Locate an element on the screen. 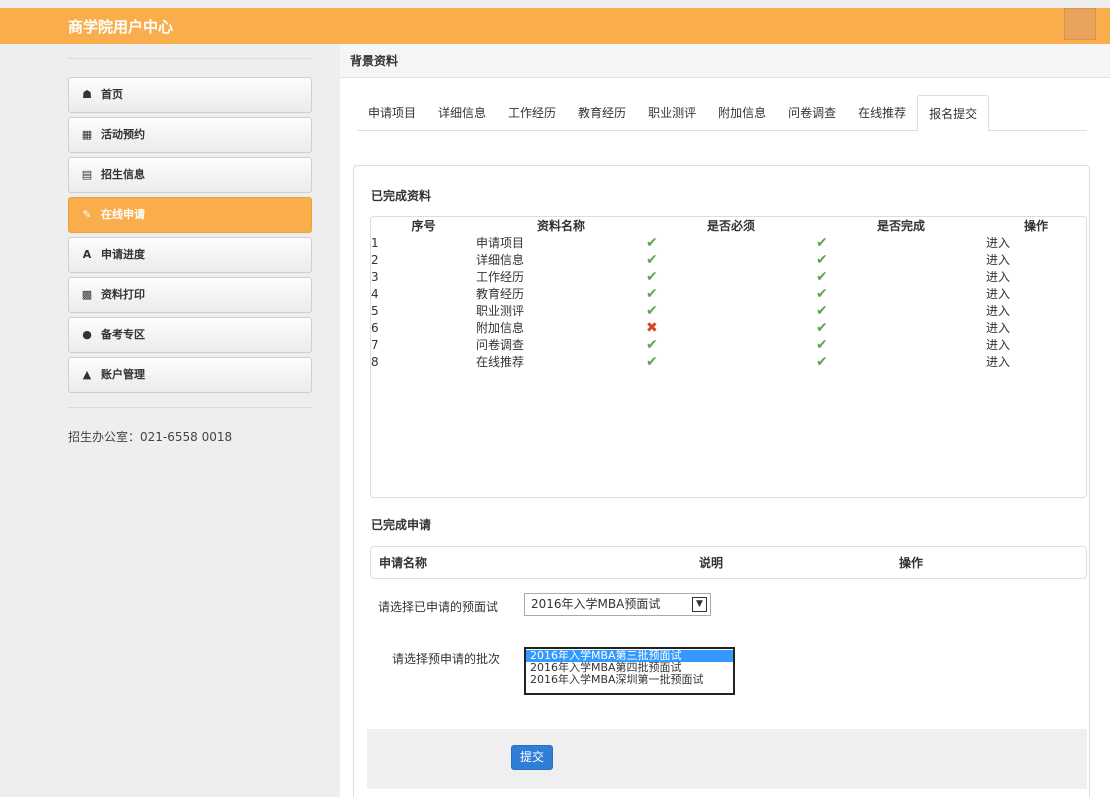  table-row: 1 申请项目 ✔ ✔ 进入 is located at coordinates (728, 242).